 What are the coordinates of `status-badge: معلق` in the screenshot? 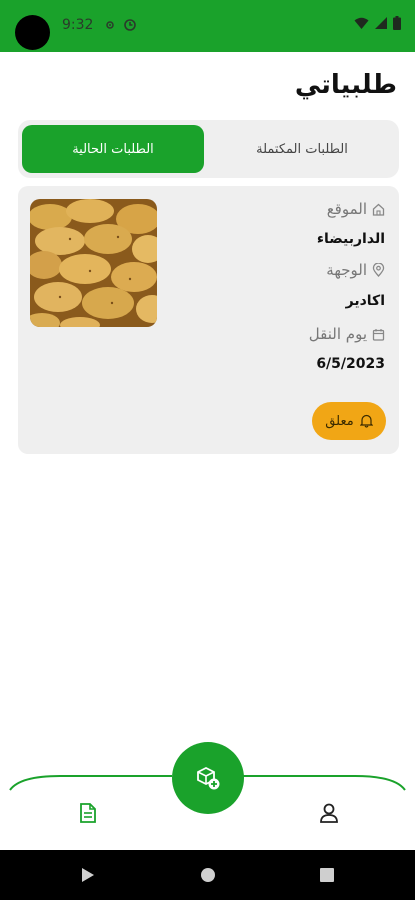 It's located at (349, 421).